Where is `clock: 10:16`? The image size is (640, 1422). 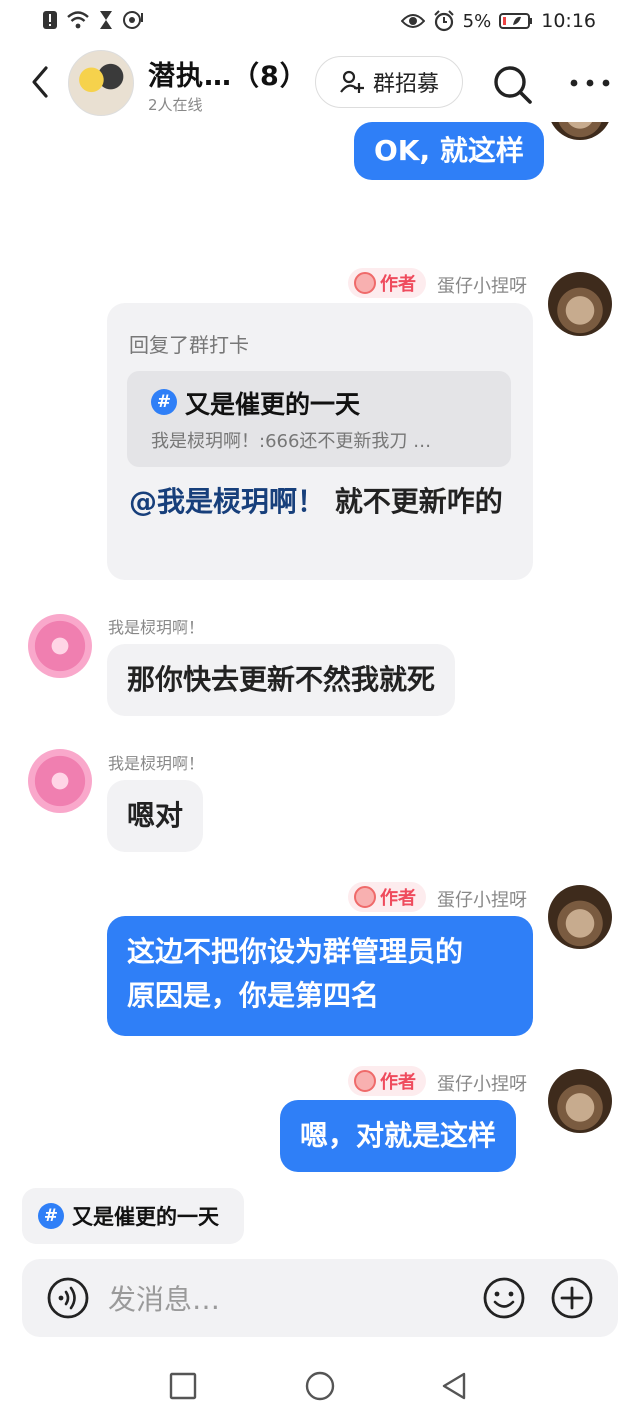
clock: 10:16 is located at coordinates (568, 21).